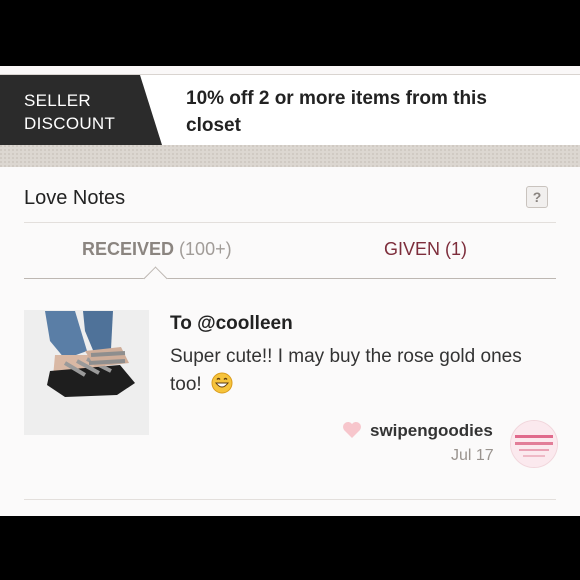  Describe the element at coordinates (84, 112) in the screenshot. I see `badge-text: SELLER DISCOUNT` at that location.